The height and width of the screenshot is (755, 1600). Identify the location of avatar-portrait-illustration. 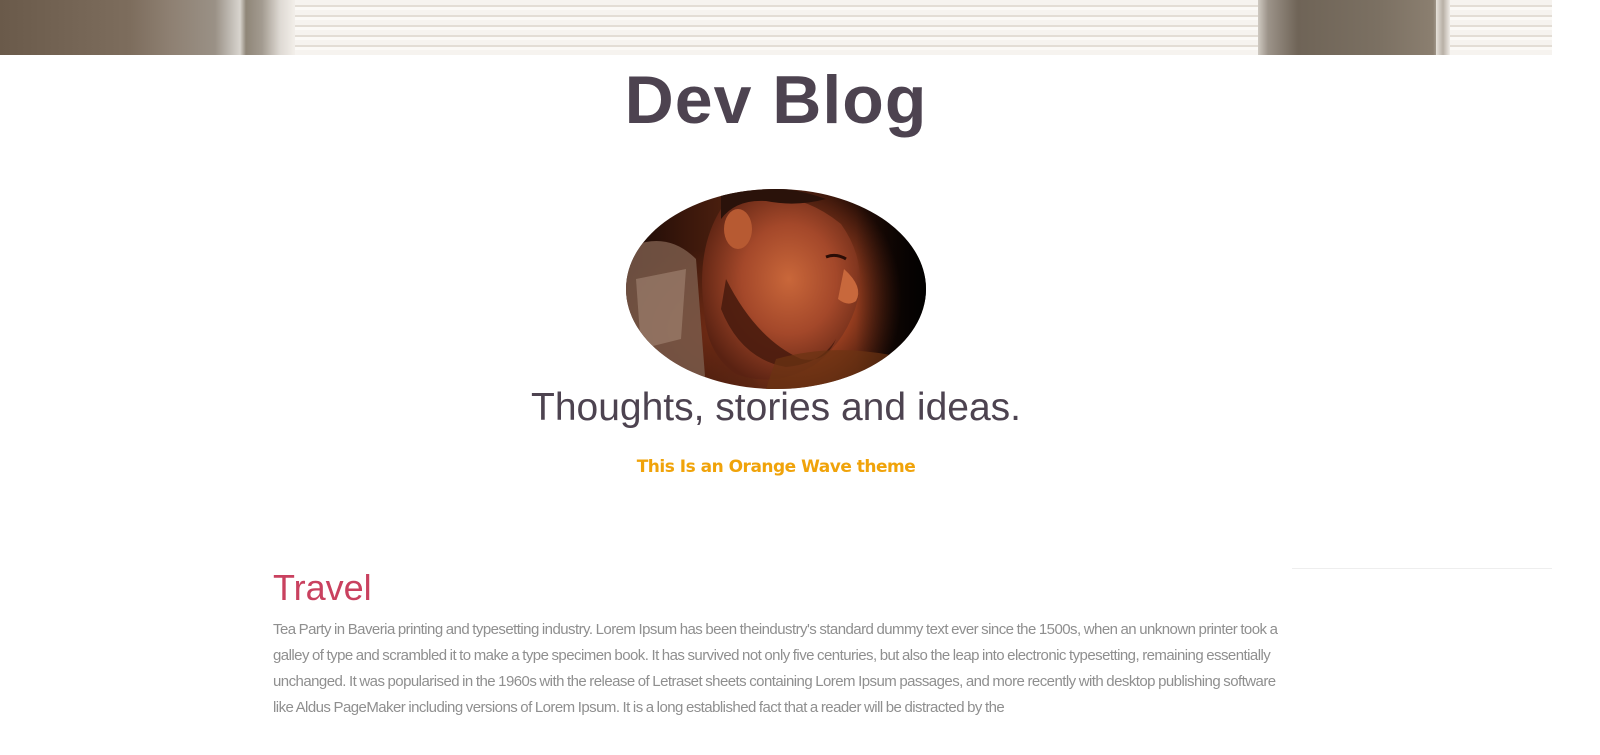
(776, 289).